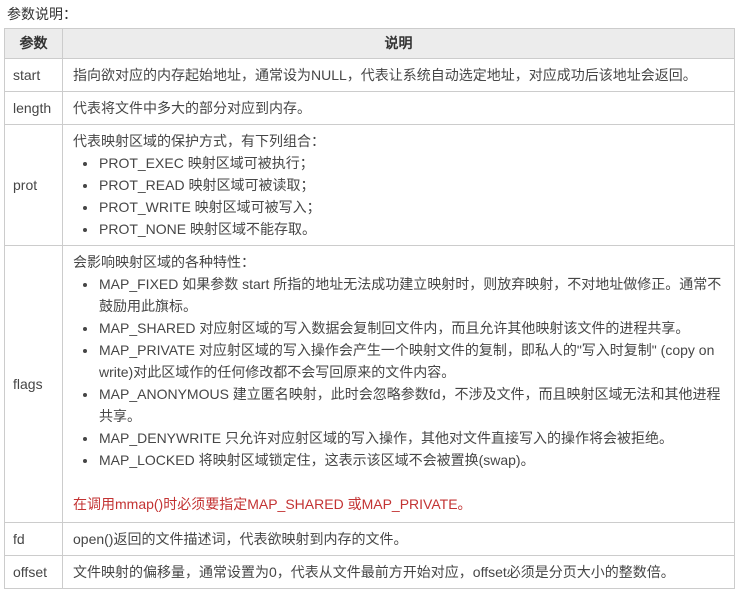 The width and height of the screenshot is (748, 604). What do you see at coordinates (199, 141) in the screenshot?
I see `desc-intro: 代表映射区域的保护方式，有下列组合：` at bounding box center [199, 141].